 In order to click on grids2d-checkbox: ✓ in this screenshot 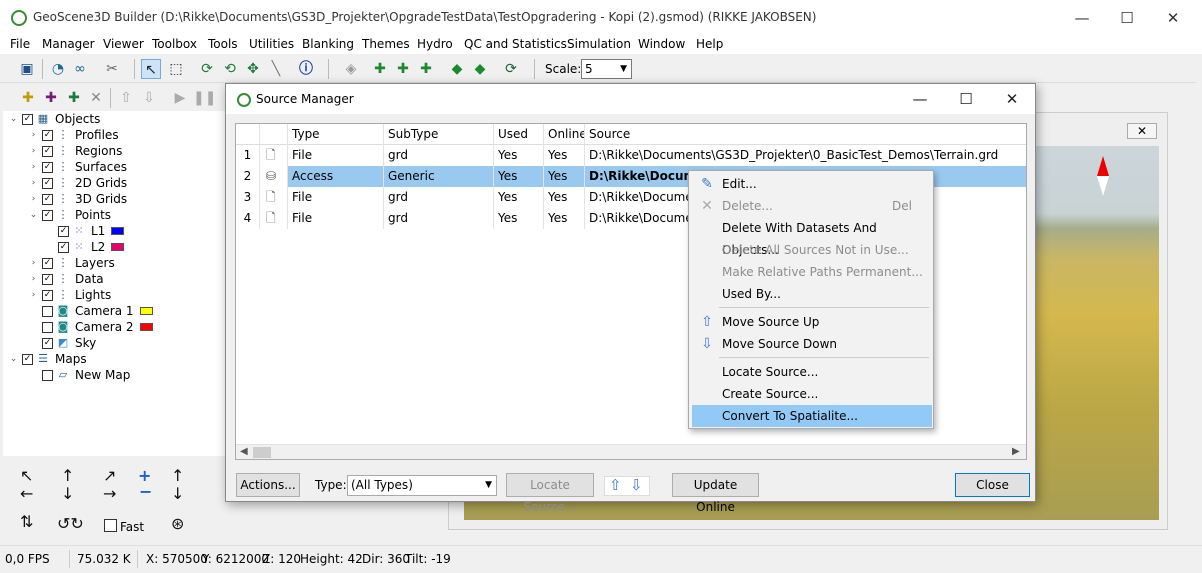, I will do `click(47, 183)`.